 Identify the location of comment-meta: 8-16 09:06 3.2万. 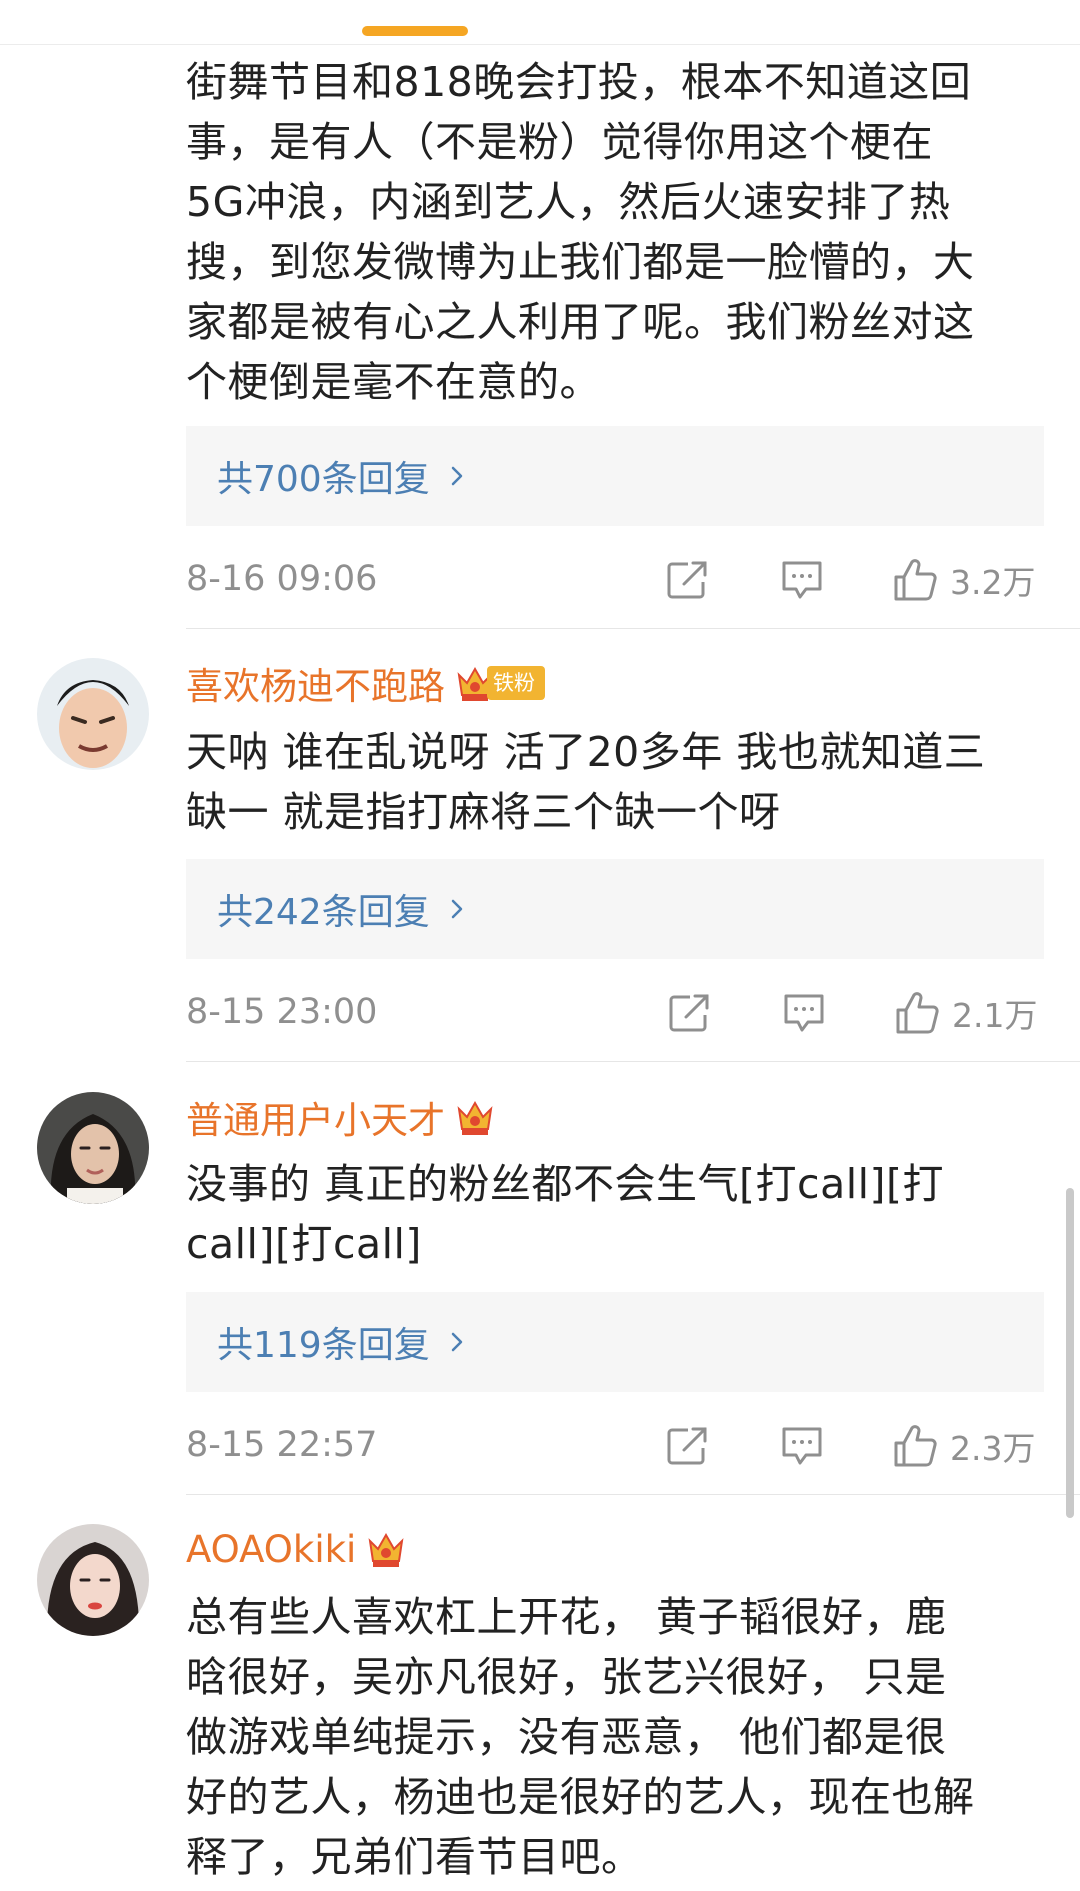
(615, 580).